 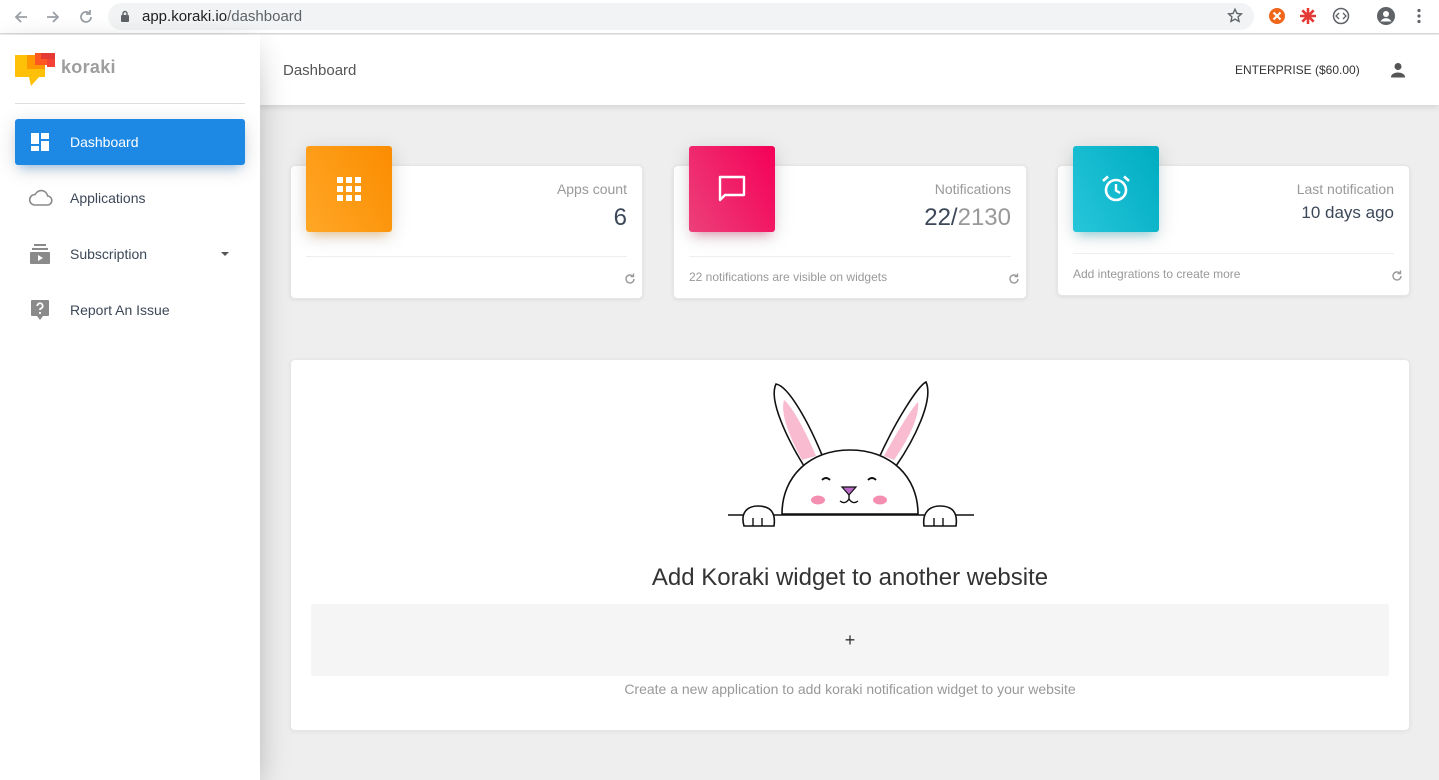 I want to click on back-button, so click(x=21, y=17).